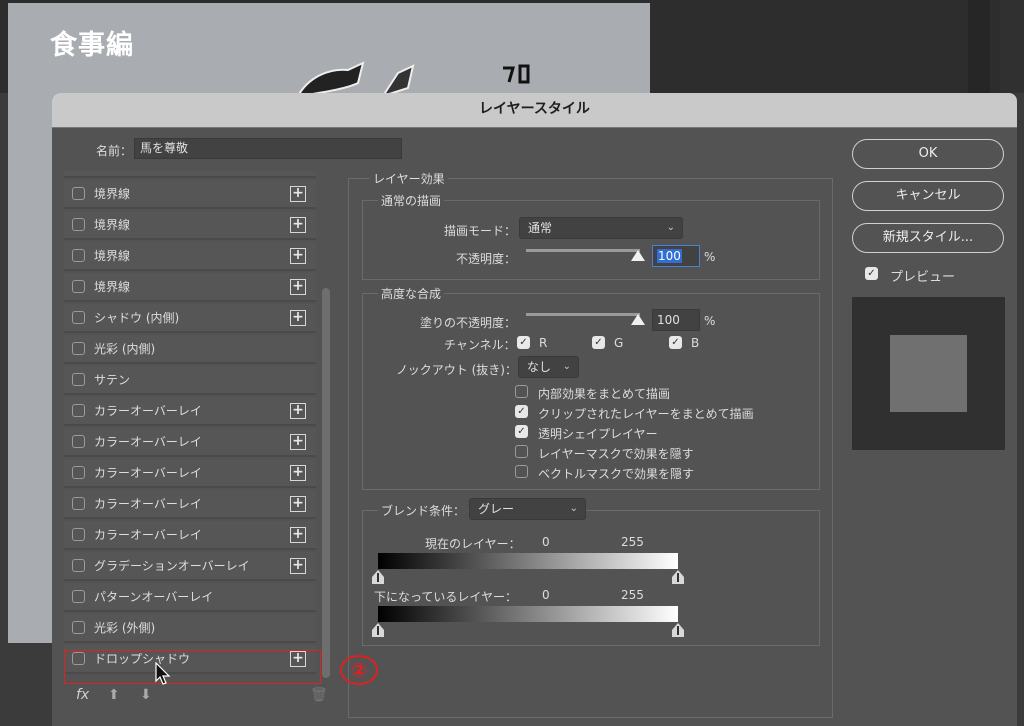  Describe the element at coordinates (583, 314) in the screenshot. I see `fill-opacity-slider` at that location.